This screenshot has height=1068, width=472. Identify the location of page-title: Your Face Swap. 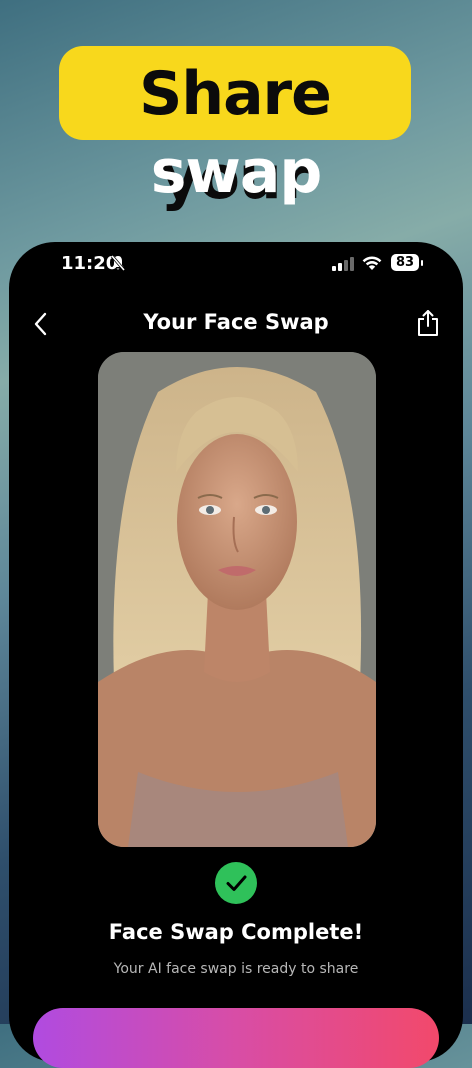
(236, 322).